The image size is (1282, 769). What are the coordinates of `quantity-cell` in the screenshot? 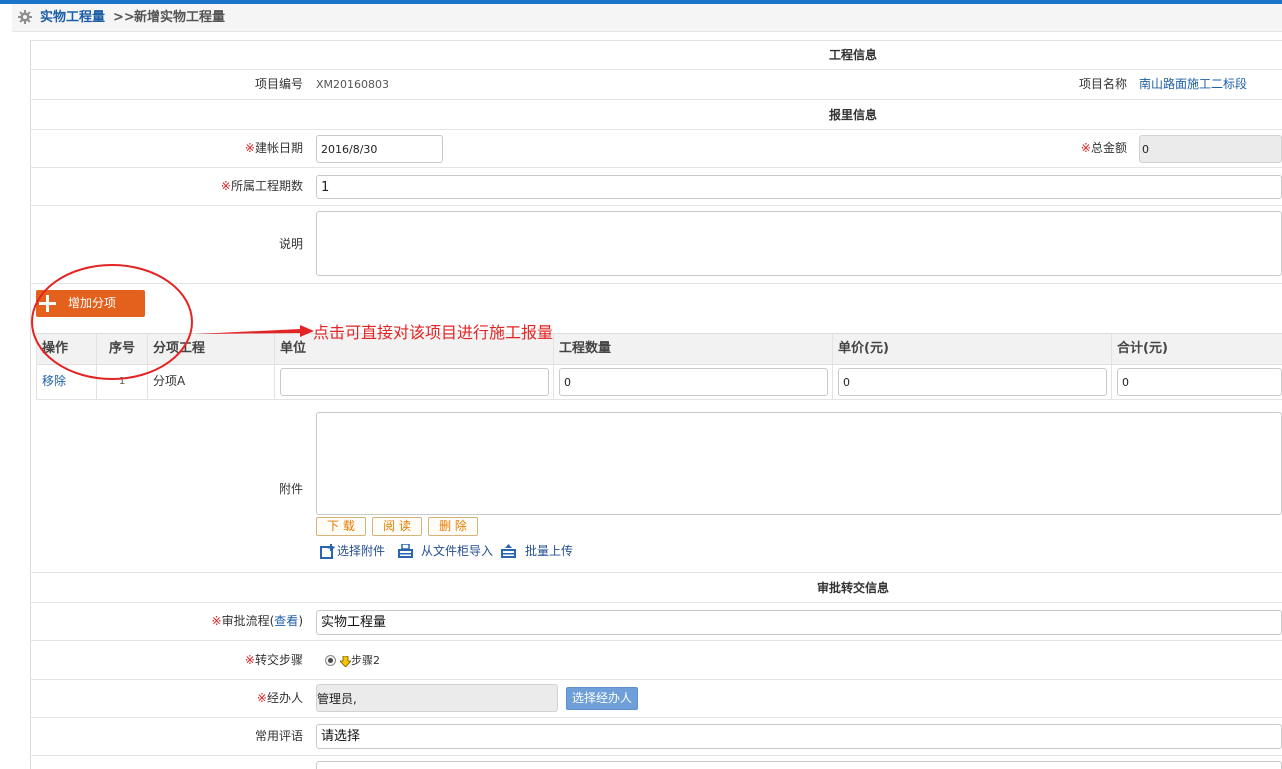 It's located at (693, 382).